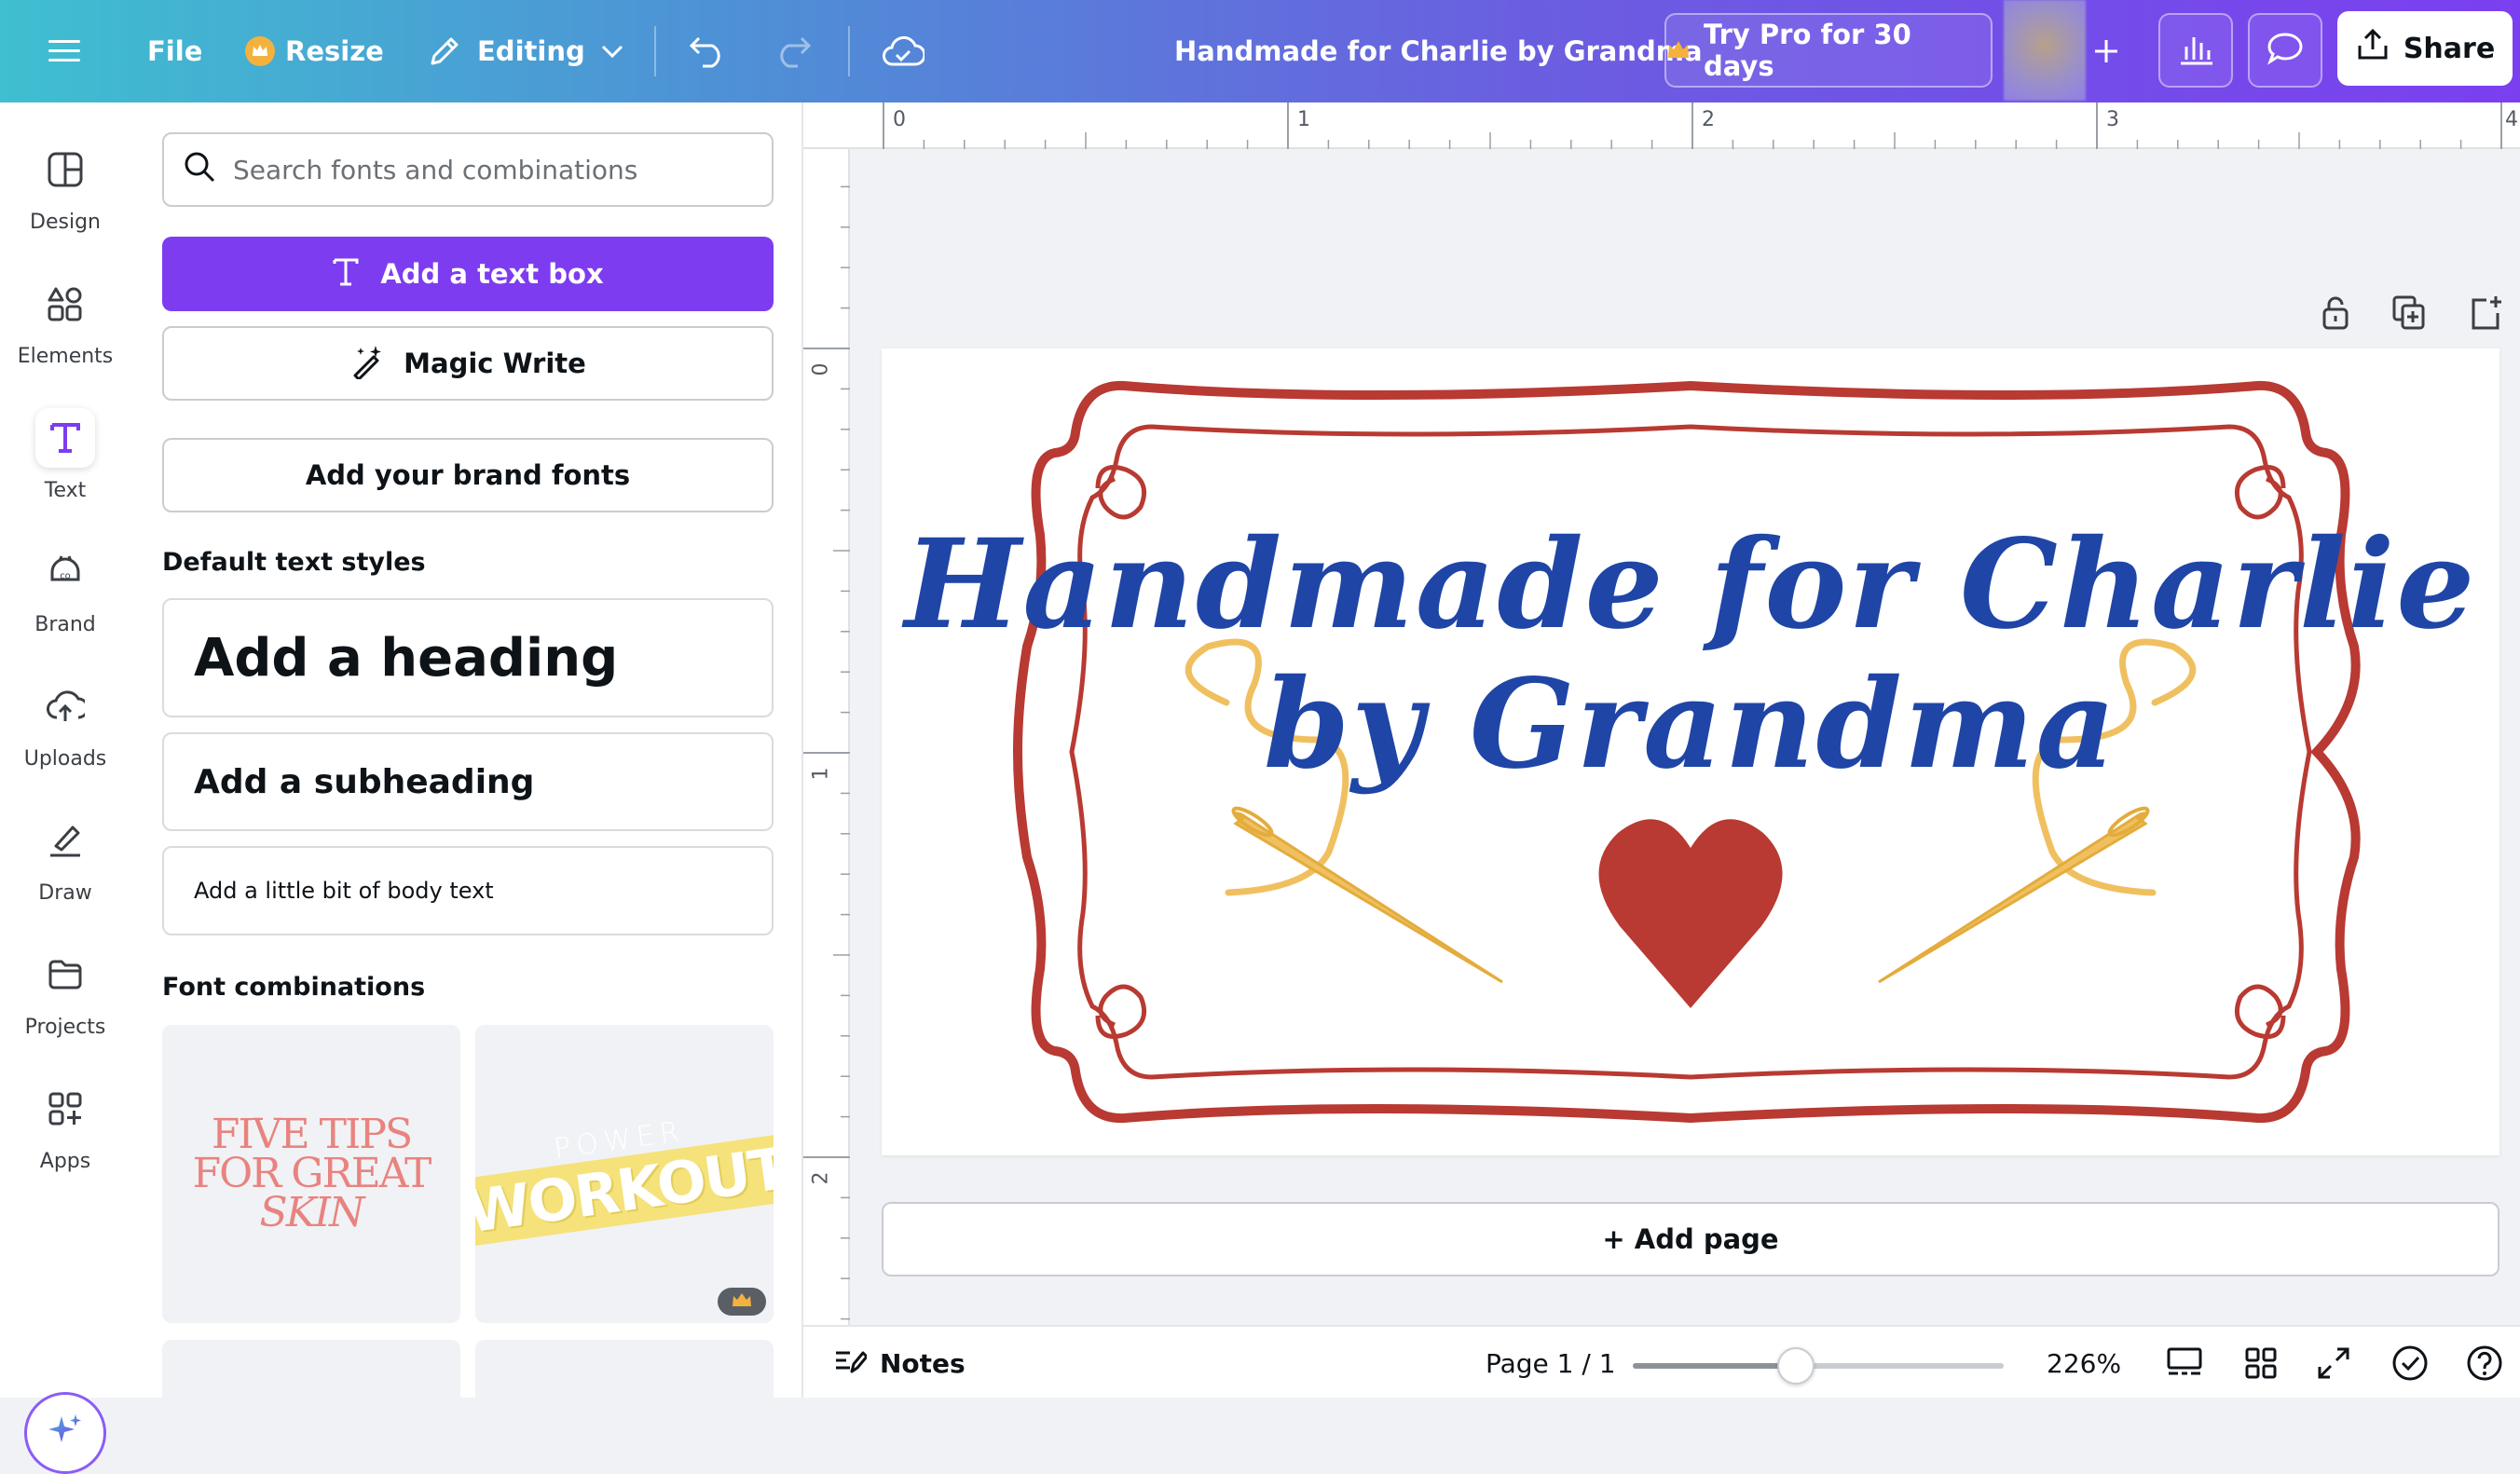  I want to click on nav-draw-label: Draw, so click(65, 893).